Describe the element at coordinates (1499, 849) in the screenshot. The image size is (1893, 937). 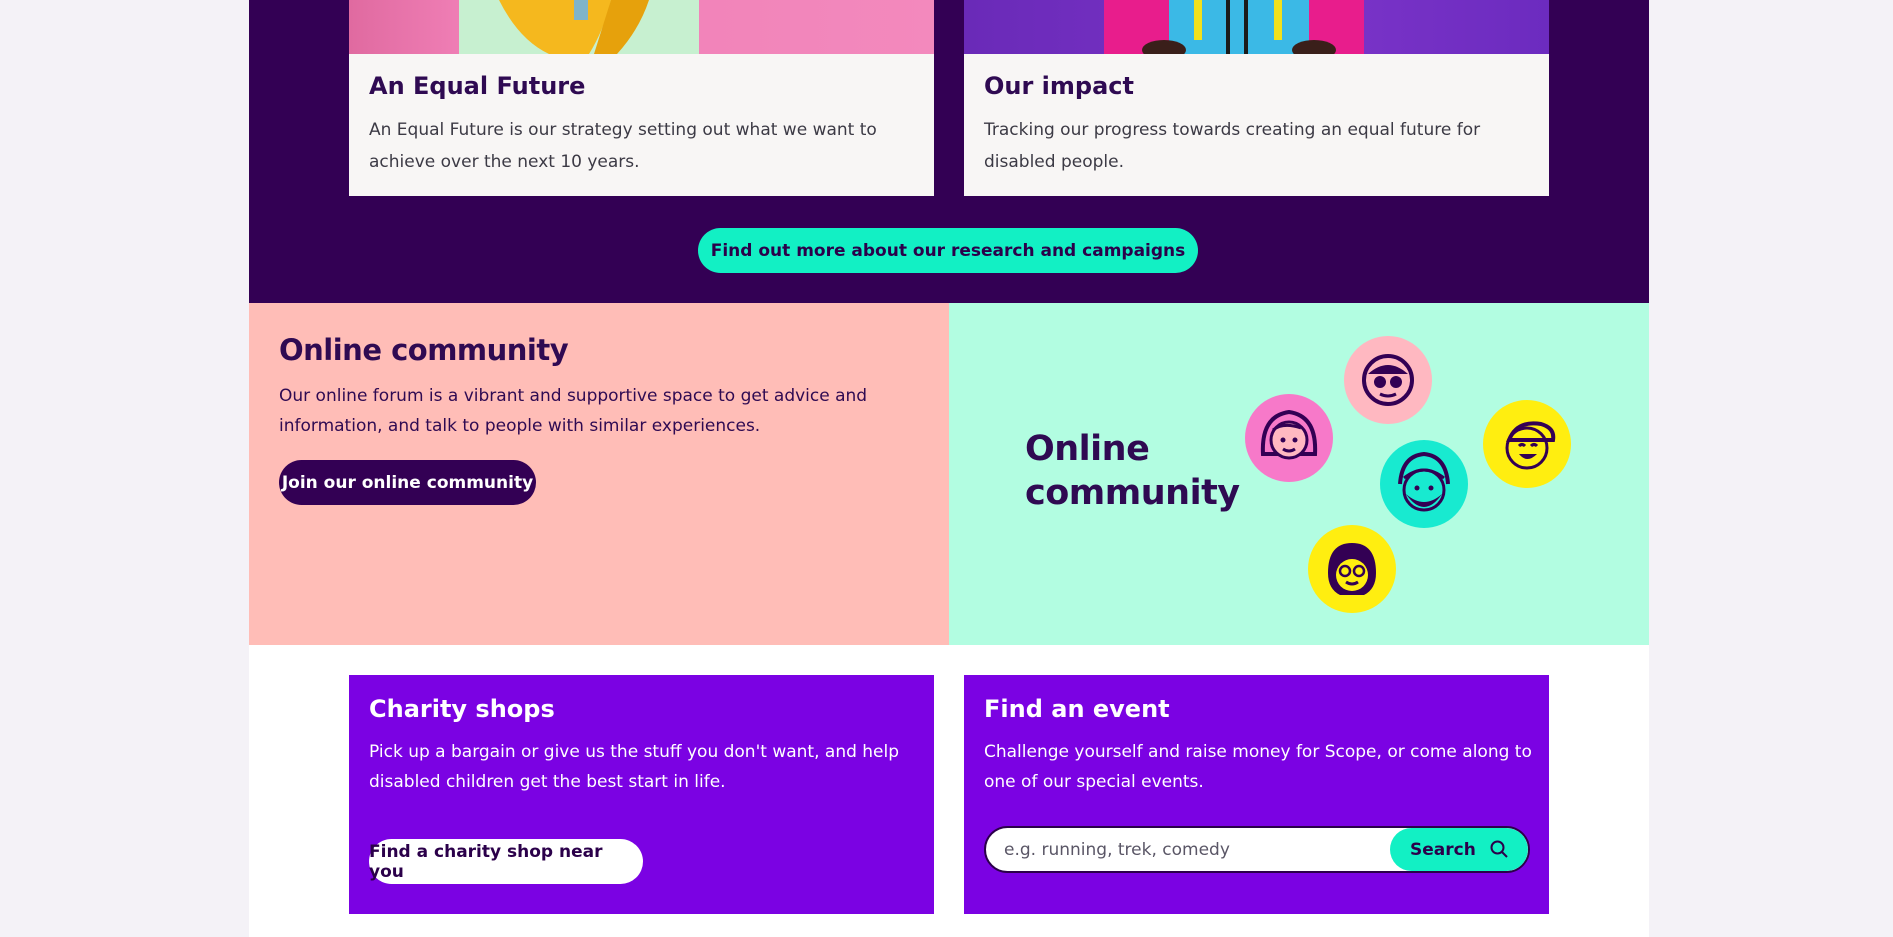
I see `search-icon` at that location.